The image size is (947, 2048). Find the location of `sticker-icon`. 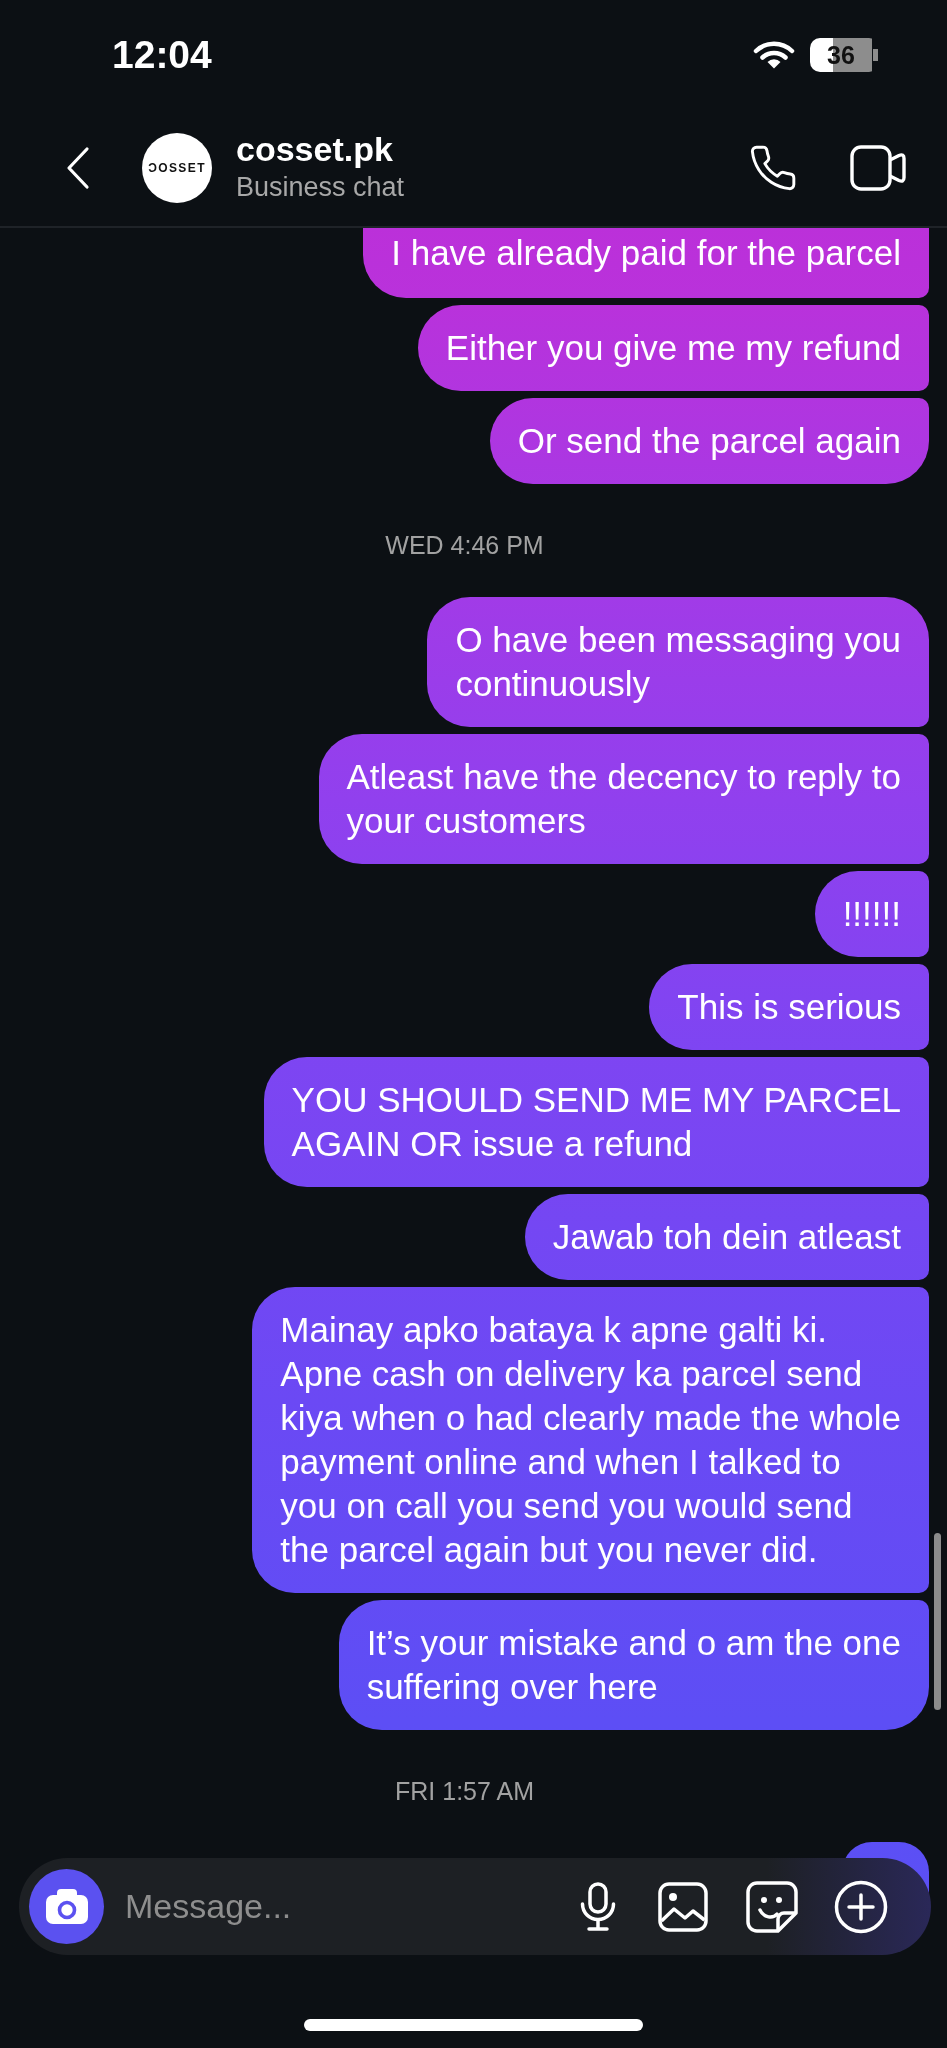

sticker-icon is located at coordinates (772, 1906).